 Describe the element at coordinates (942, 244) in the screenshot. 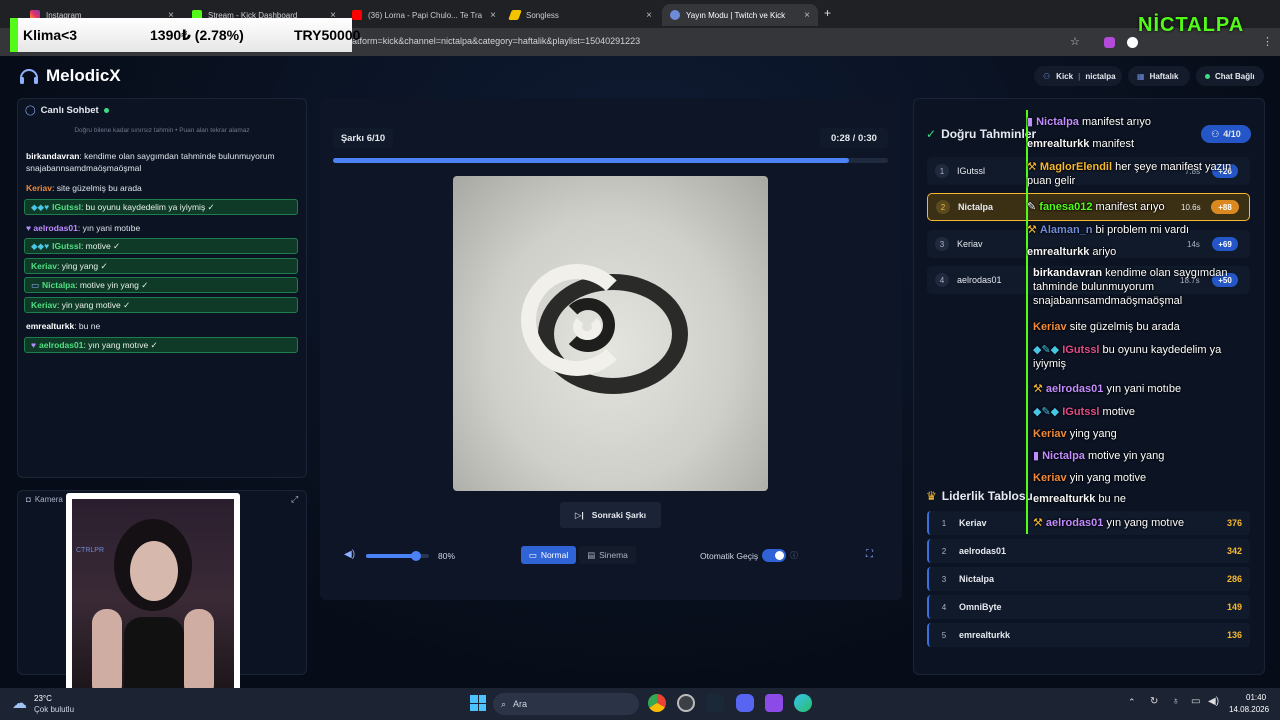

I see `guess-rank: 3` at that location.